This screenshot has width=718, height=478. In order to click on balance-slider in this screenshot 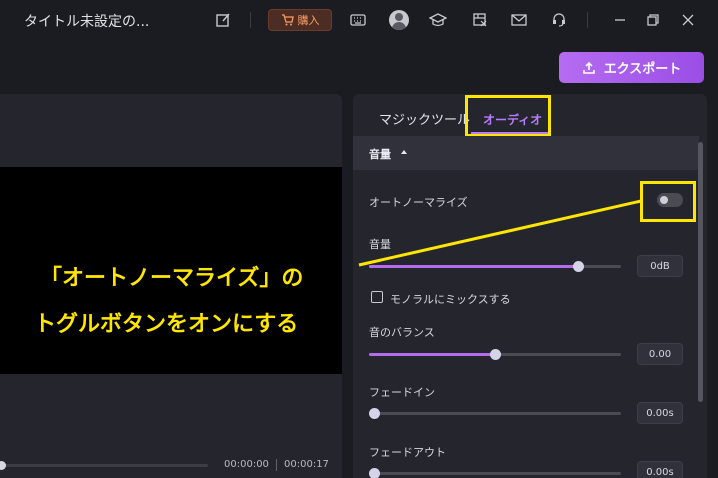, I will do `click(495, 354)`.